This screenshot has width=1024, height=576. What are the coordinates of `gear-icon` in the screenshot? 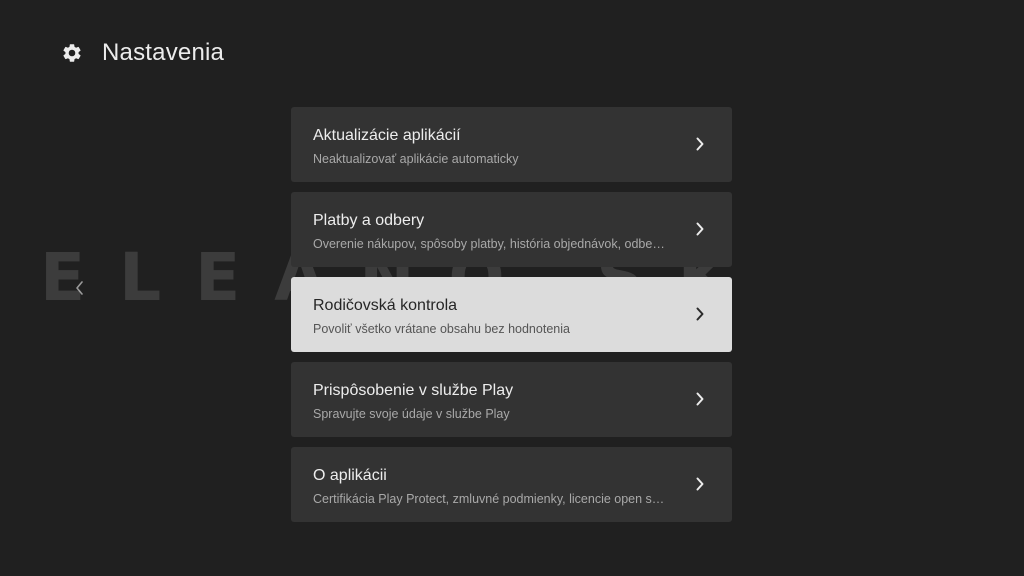 It's located at (72, 53).